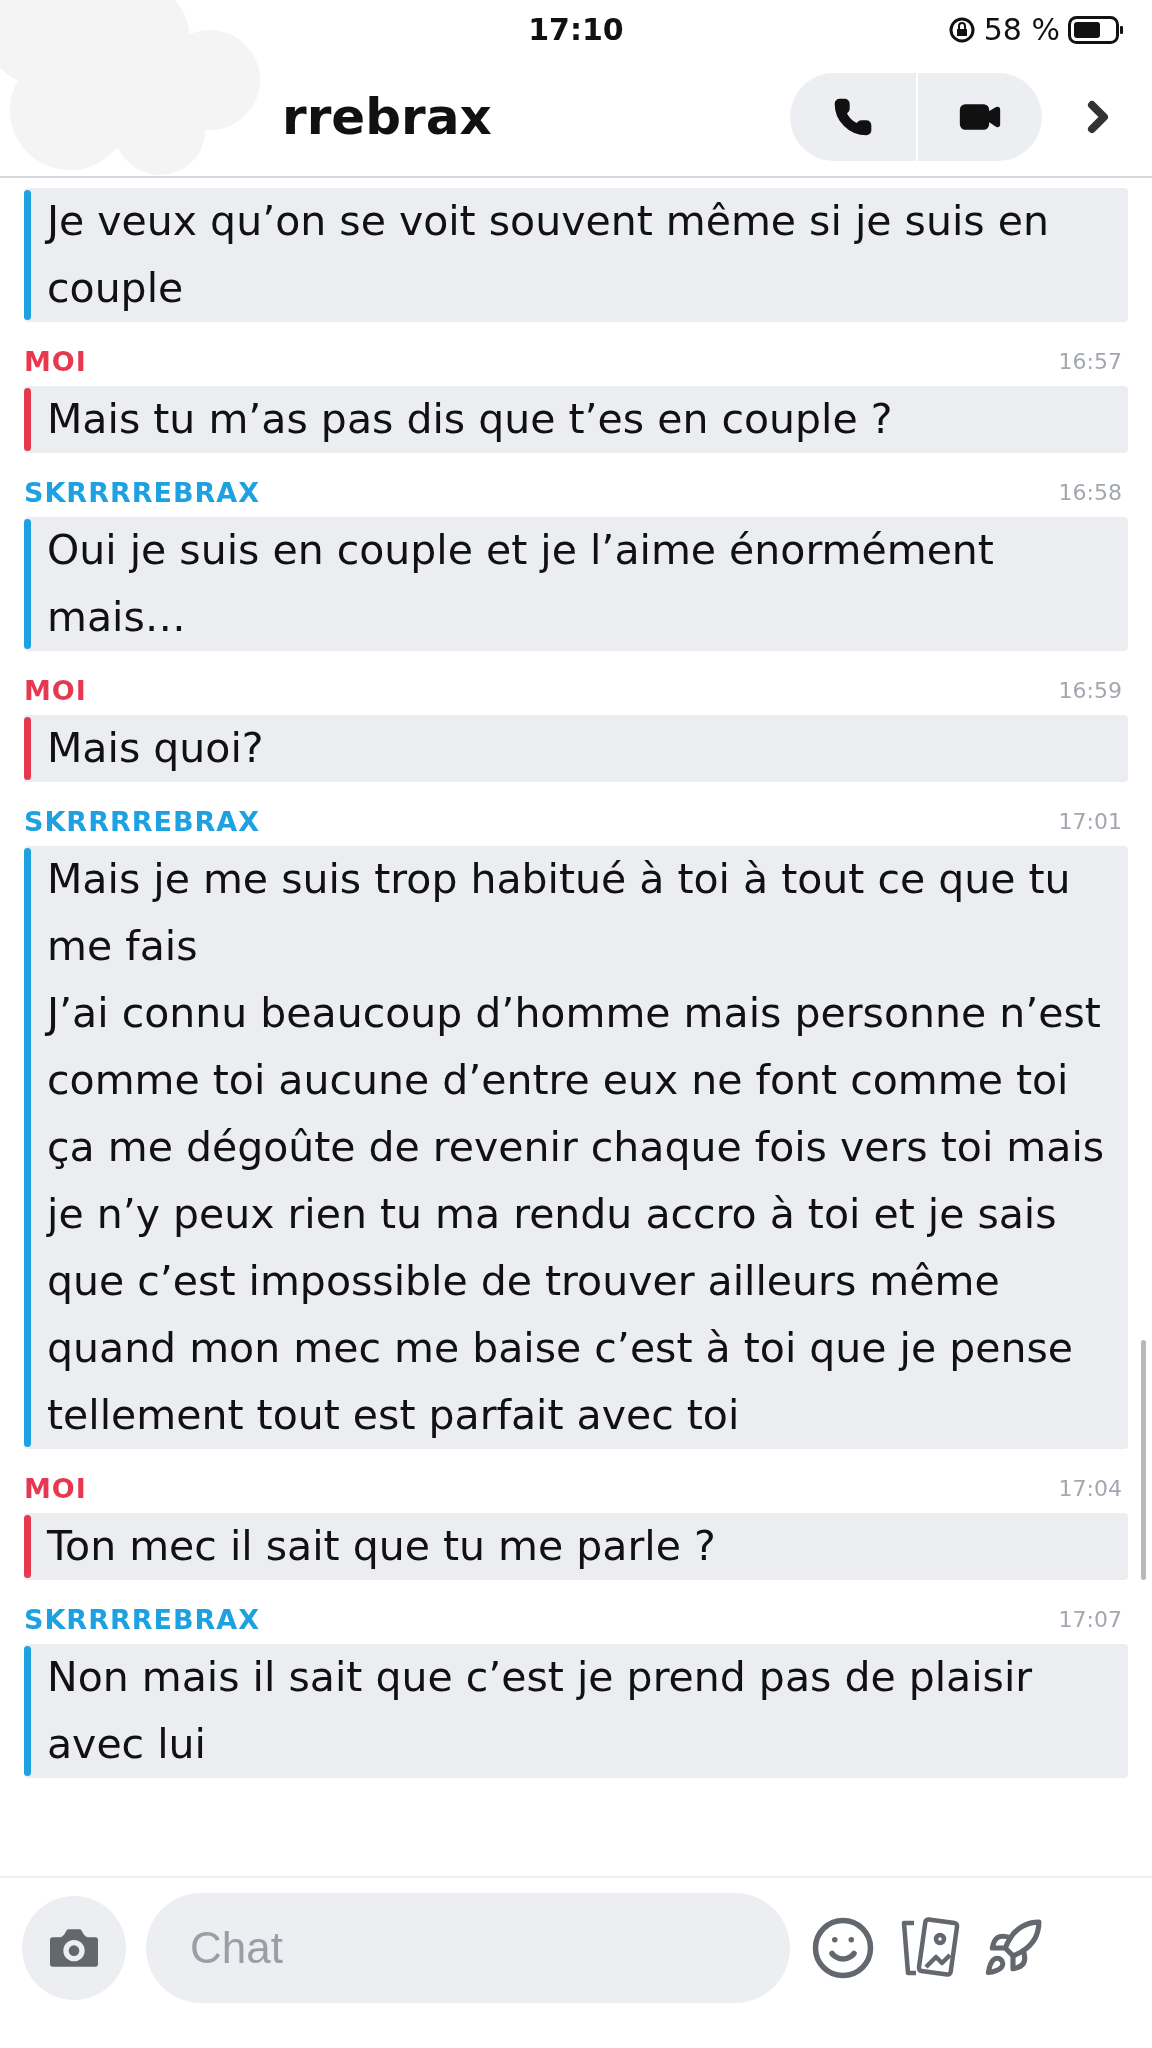 The height and width of the screenshot is (2048, 1152). Describe the element at coordinates (843, 1948) in the screenshot. I see `smiley-icon` at that location.